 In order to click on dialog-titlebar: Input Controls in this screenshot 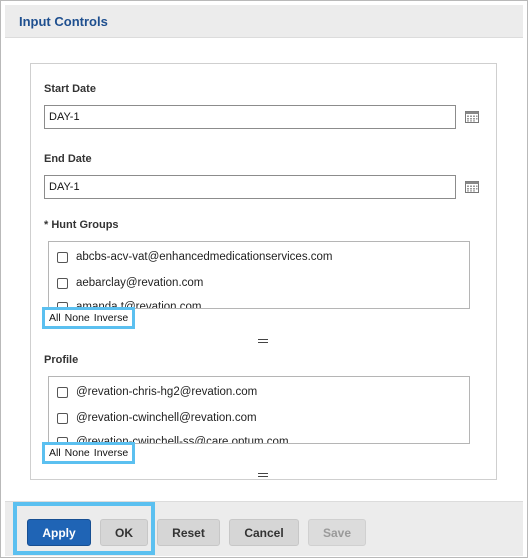, I will do `click(264, 21)`.